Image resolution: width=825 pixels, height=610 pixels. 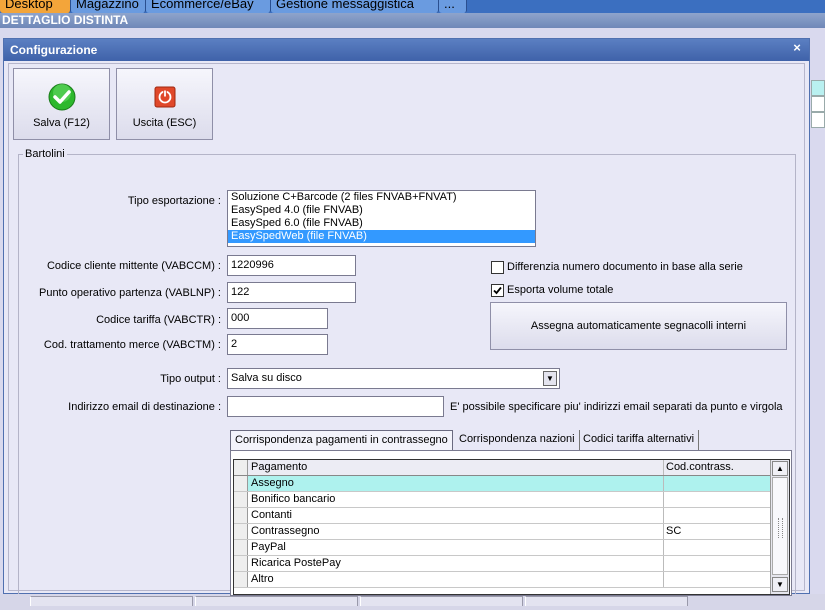 What do you see at coordinates (456, 467) in the screenshot?
I see `column-header-pagamento: Pagamento` at bounding box center [456, 467].